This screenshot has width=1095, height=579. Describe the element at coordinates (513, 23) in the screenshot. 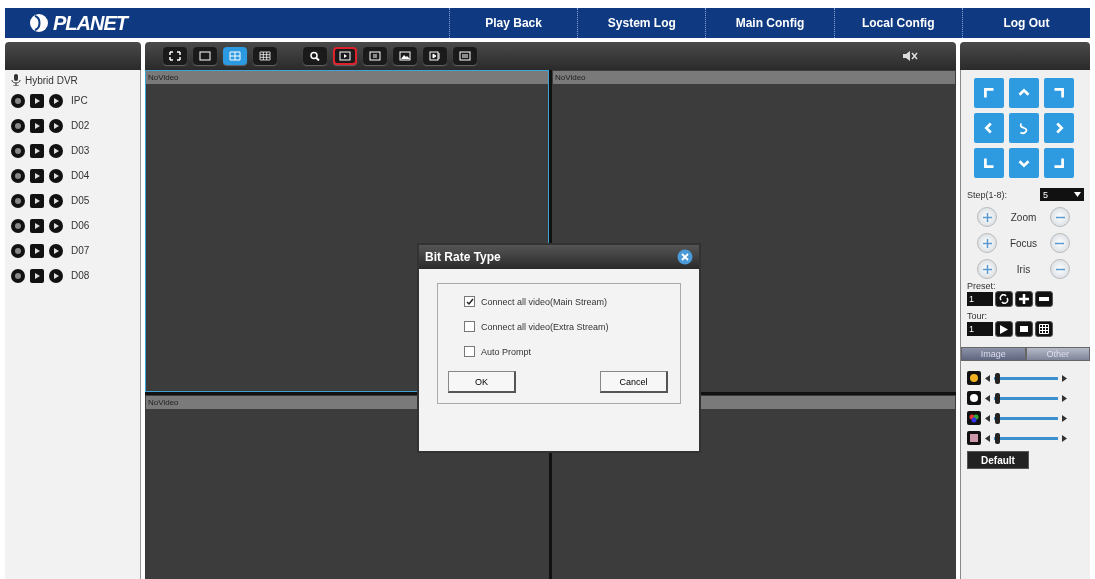

I see `nav-link: Play Back` at that location.